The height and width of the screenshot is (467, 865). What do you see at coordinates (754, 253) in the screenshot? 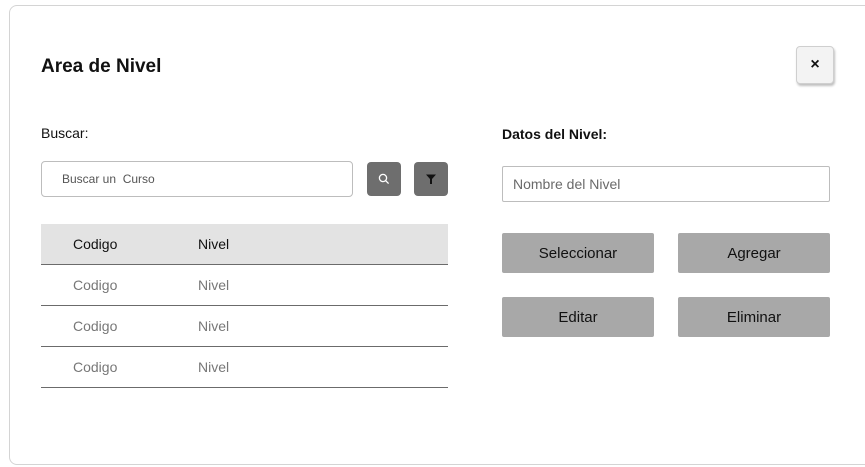
I see `add-button: Agregar` at bounding box center [754, 253].